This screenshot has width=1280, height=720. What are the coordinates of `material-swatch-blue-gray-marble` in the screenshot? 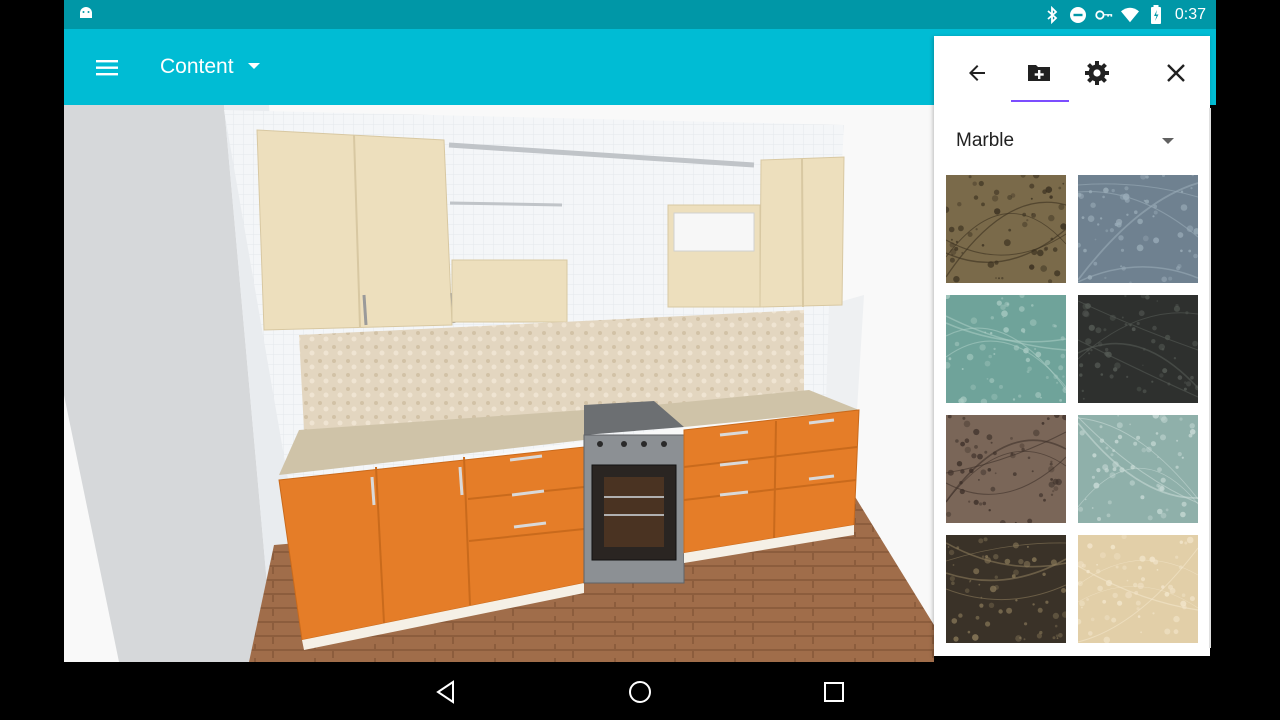 It's located at (1138, 229).